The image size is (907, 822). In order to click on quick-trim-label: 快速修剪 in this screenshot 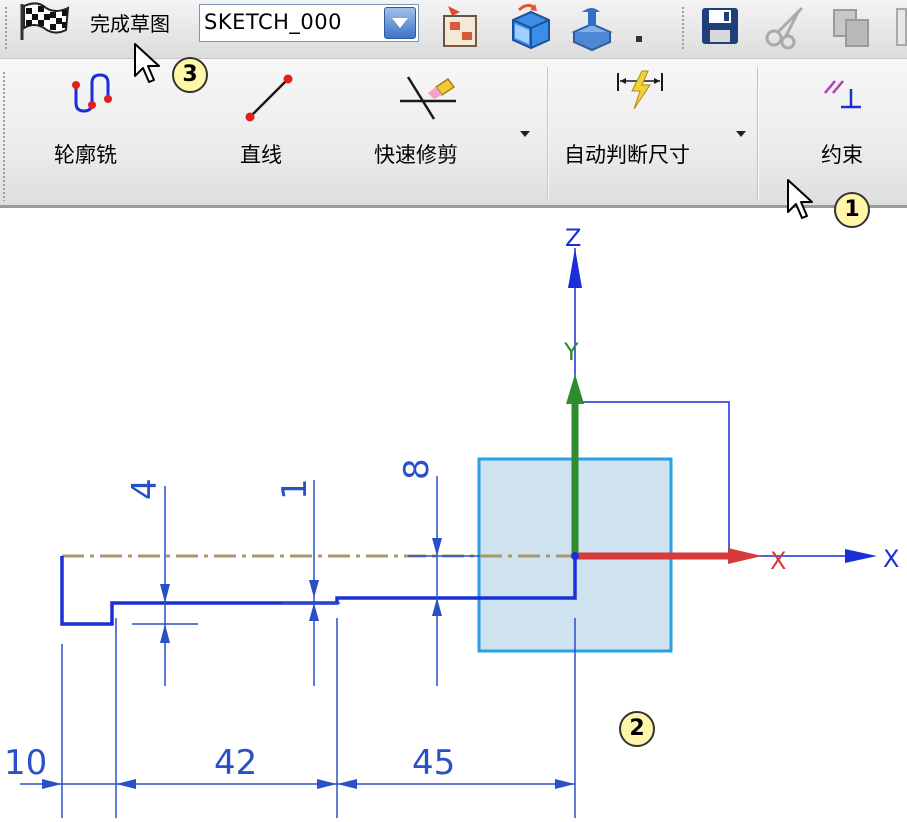, I will do `click(416, 155)`.